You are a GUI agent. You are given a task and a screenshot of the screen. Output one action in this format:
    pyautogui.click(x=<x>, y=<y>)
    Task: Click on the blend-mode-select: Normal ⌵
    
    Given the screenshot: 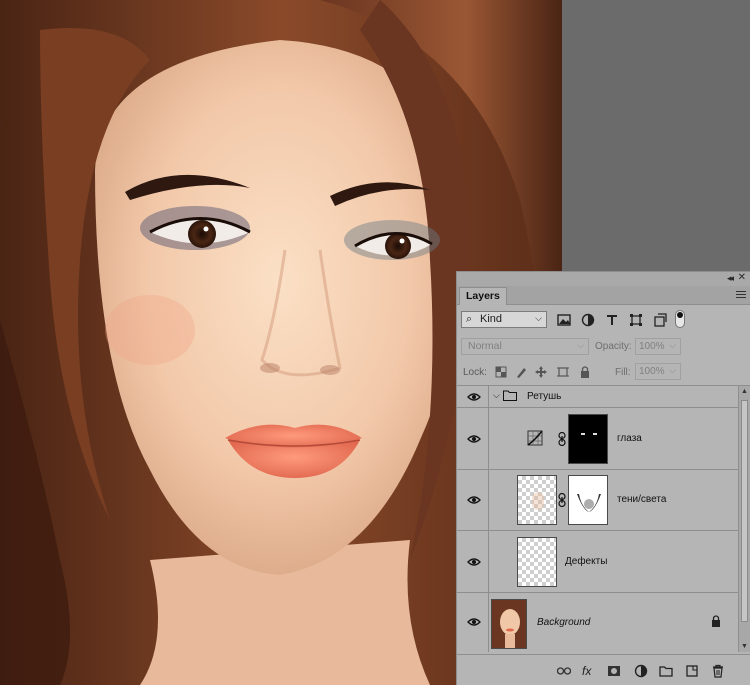 What is the action you would take?
    pyautogui.click(x=525, y=346)
    